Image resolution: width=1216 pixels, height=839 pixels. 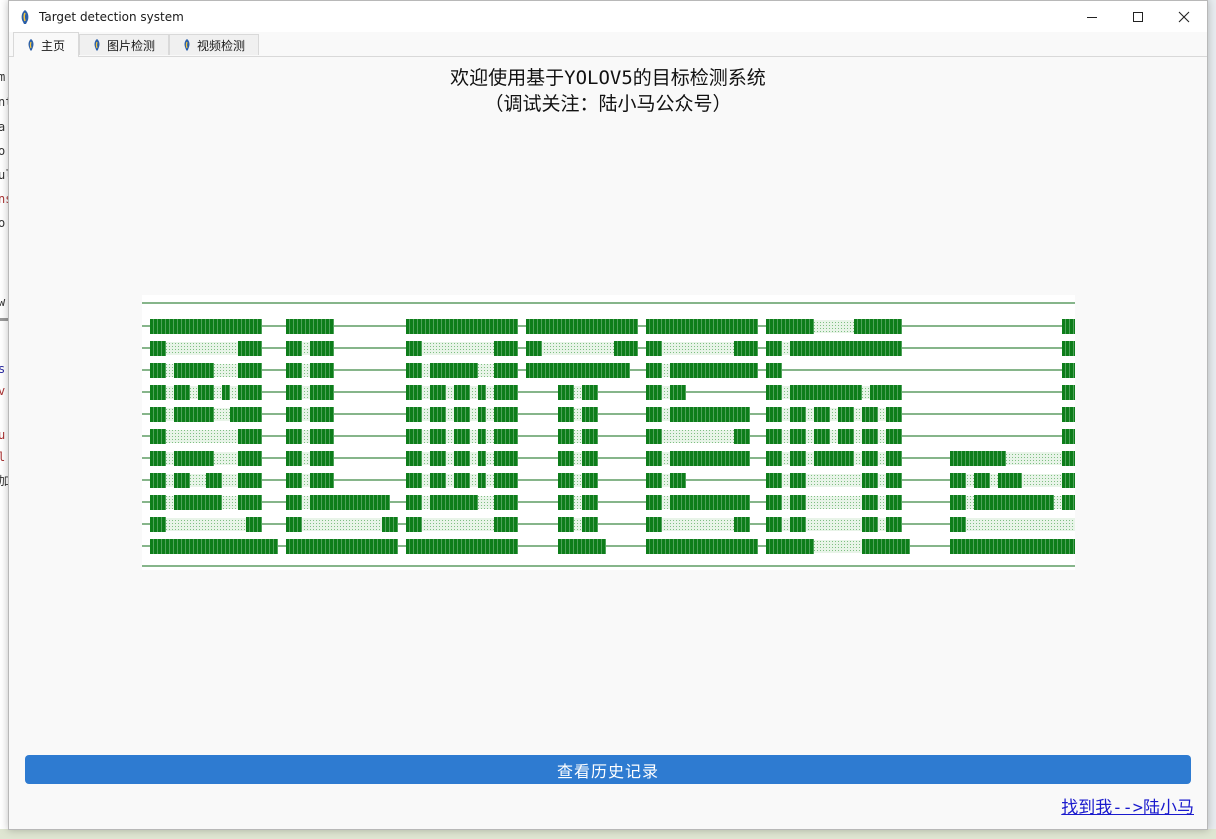 What do you see at coordinates (46, 44) in the screenshot?
I see `tab-home: 主页` at bounding box center [46, 44].